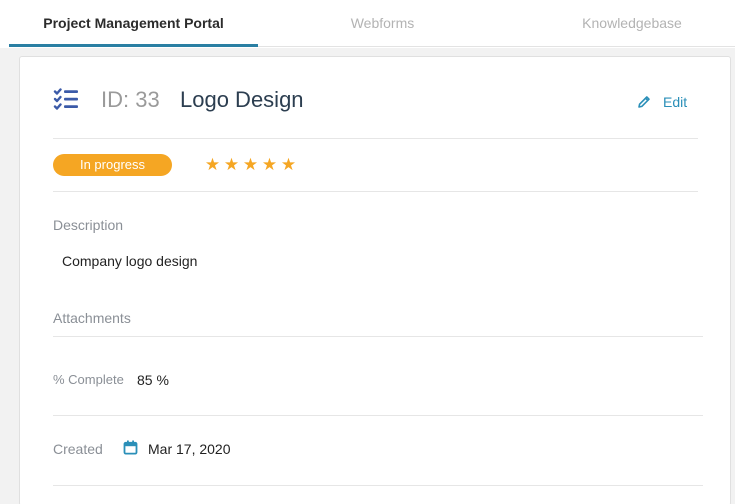 Image resolution: width=735 pixels, height=504 pixels. What do you see at coordinates (88, 225) in the screenshot?
I see `description-label: Description` at bounding box center [88, 225].